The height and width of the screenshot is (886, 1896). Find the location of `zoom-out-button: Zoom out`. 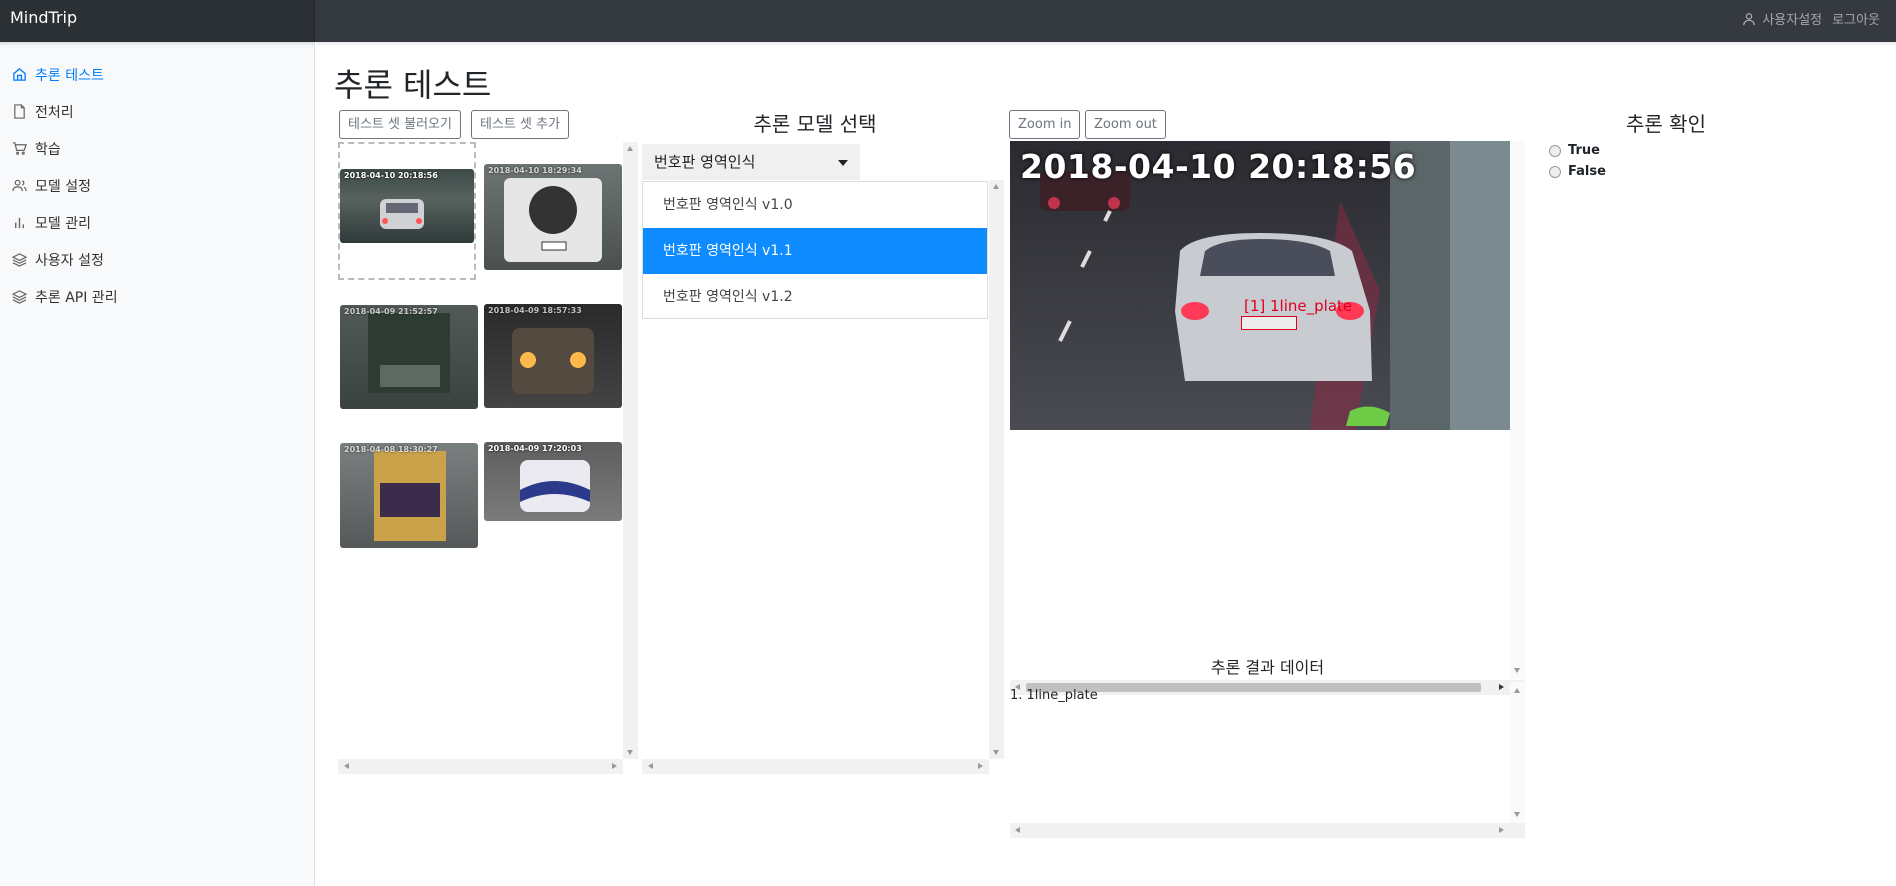

zoom-out-button: Zoom out is located at coordinates (1125, 124).